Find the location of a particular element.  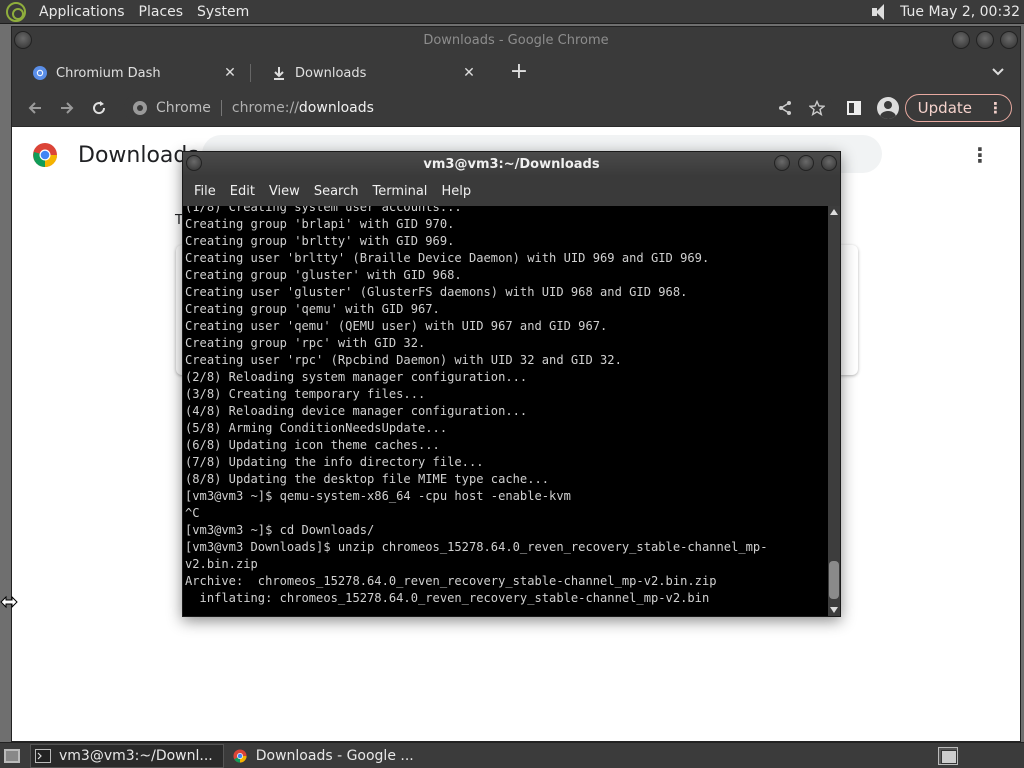

chrome-toolbar: Chrome chrome://downloads Update ⋮ is located at coordinates (516, 108).